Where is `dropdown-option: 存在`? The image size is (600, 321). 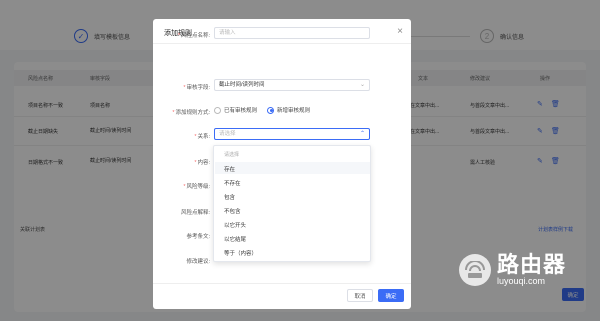
dropdown-option: 存在 is located at coordinates (229, 169).